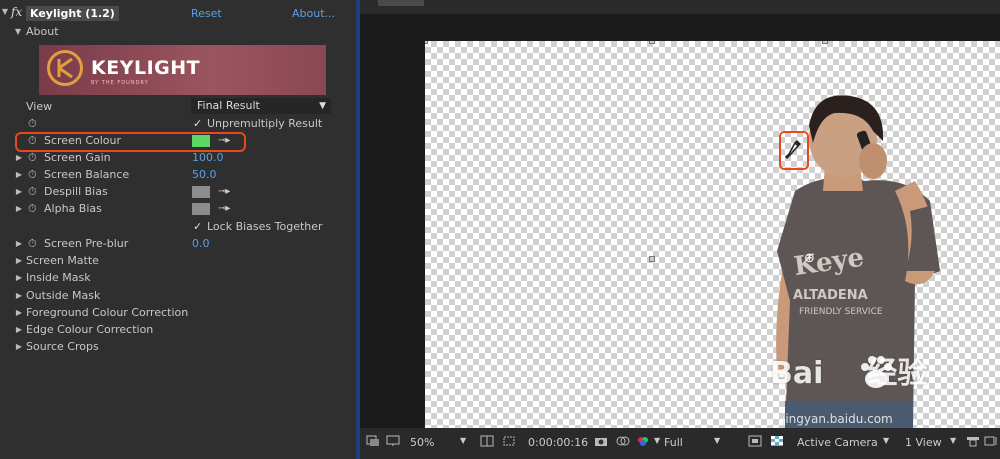 The height and width of the screenshot is (459, 1000). What do you see at coordinates (120, 83) in the screenshot?
I see `banner-subtitle: BY THE FOUNDRY` at bounding box center [120, 83].